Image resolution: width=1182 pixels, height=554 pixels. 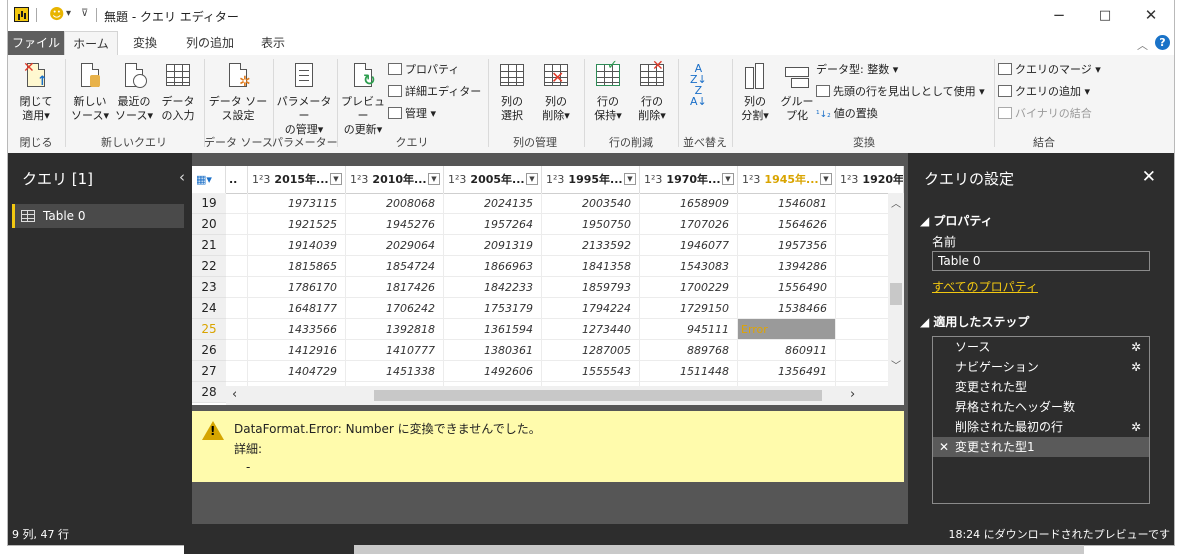 I want to click on close-pane-icon: ✕, so click(x=1149, y=177).